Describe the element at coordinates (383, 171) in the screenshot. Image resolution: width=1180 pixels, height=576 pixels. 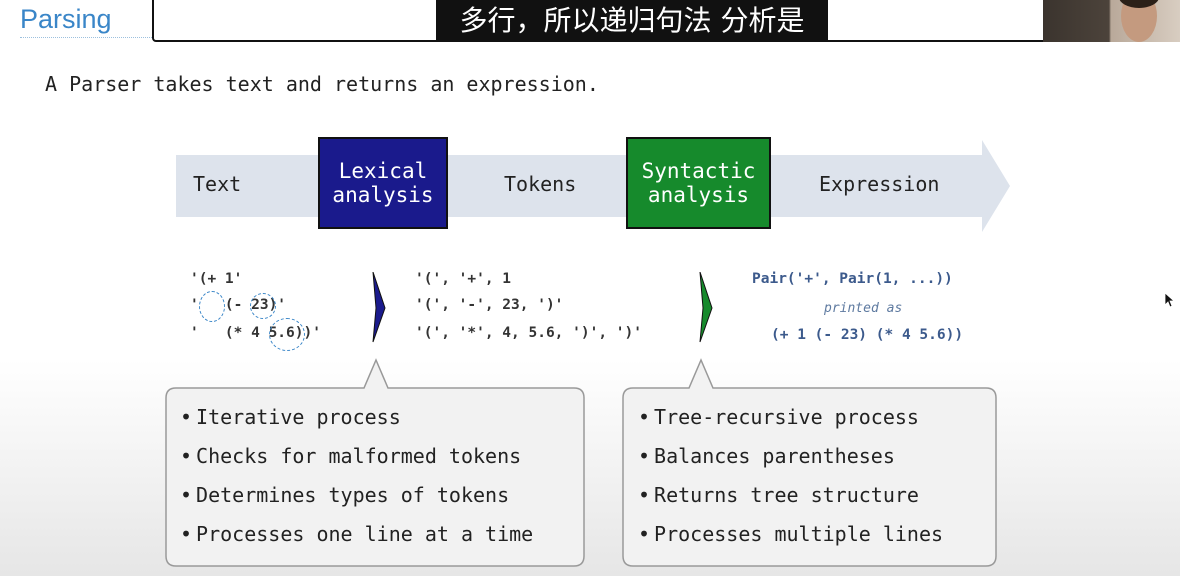
I see `lexical-box-line-1: Lexical` at that location.